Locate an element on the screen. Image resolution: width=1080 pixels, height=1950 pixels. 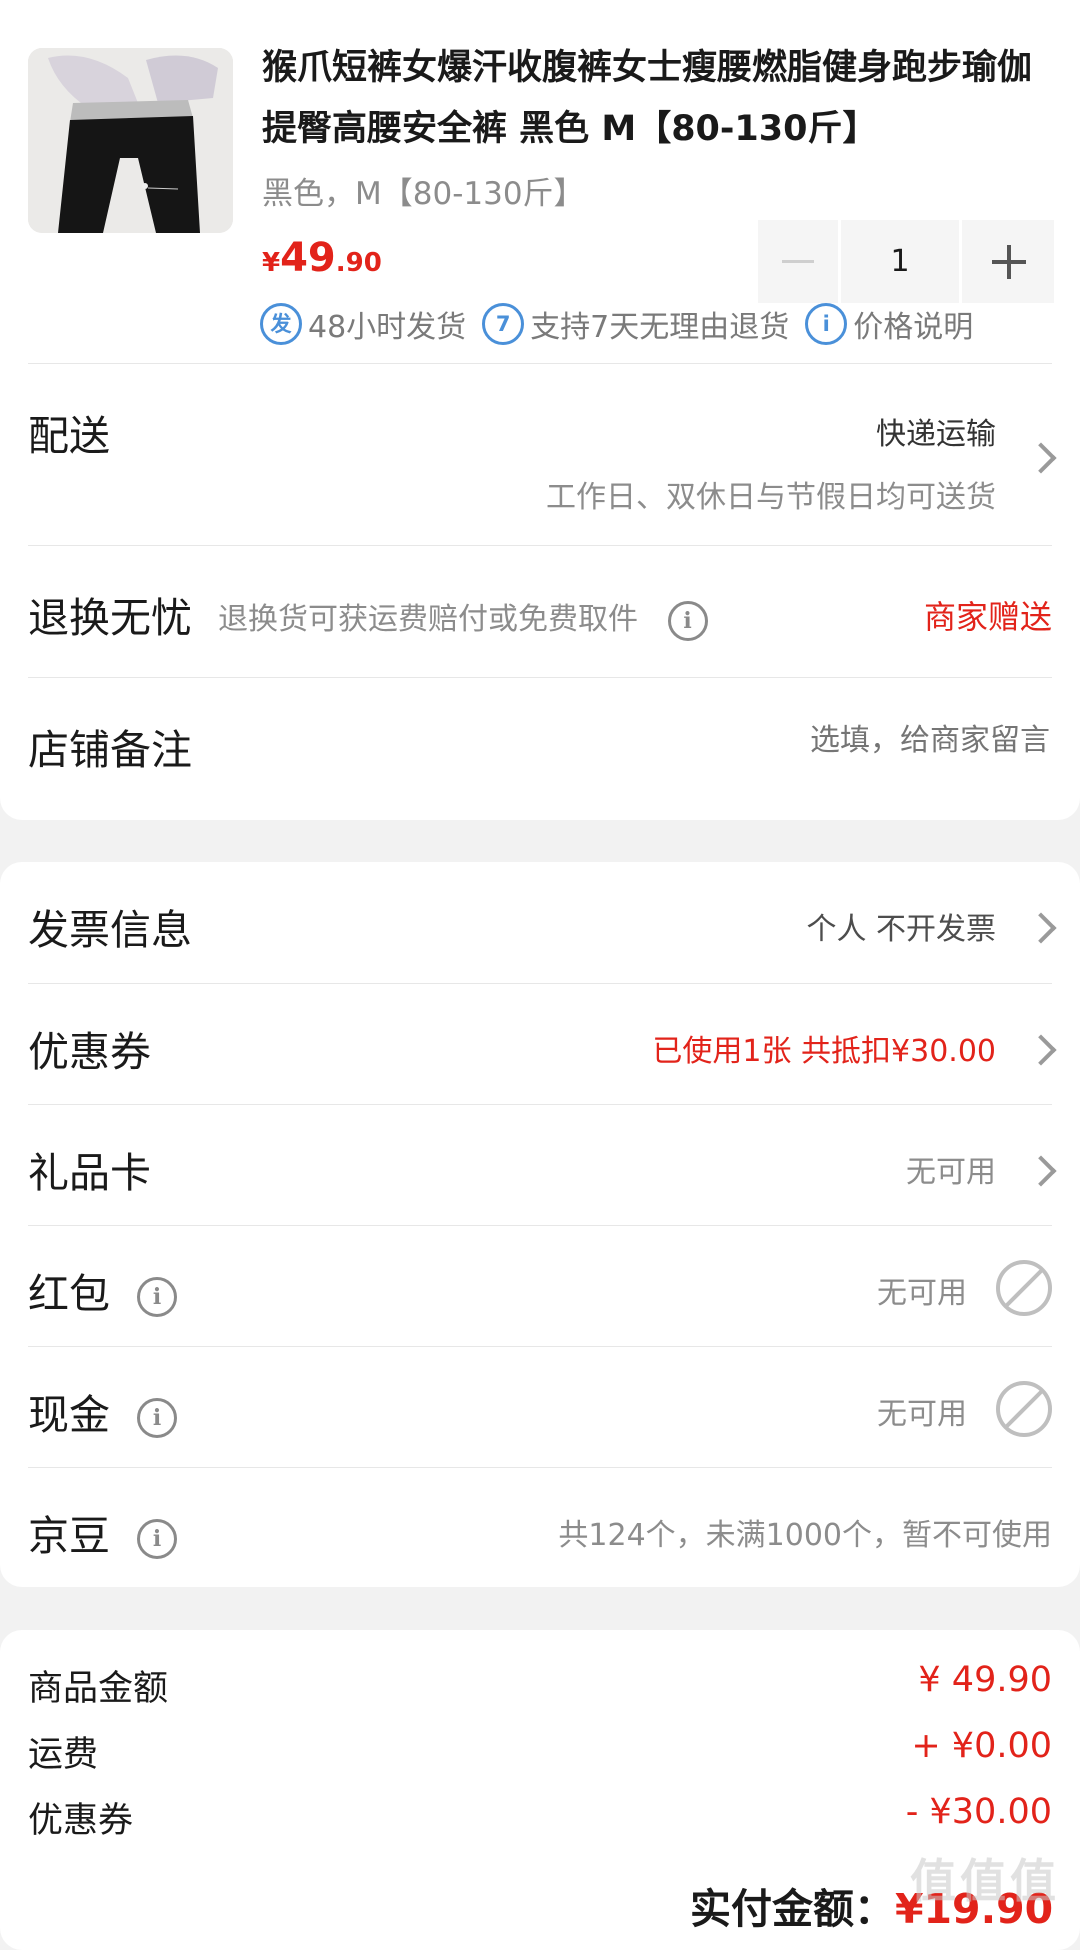
quantity-value: 1 is located at coordinates (900, 261).